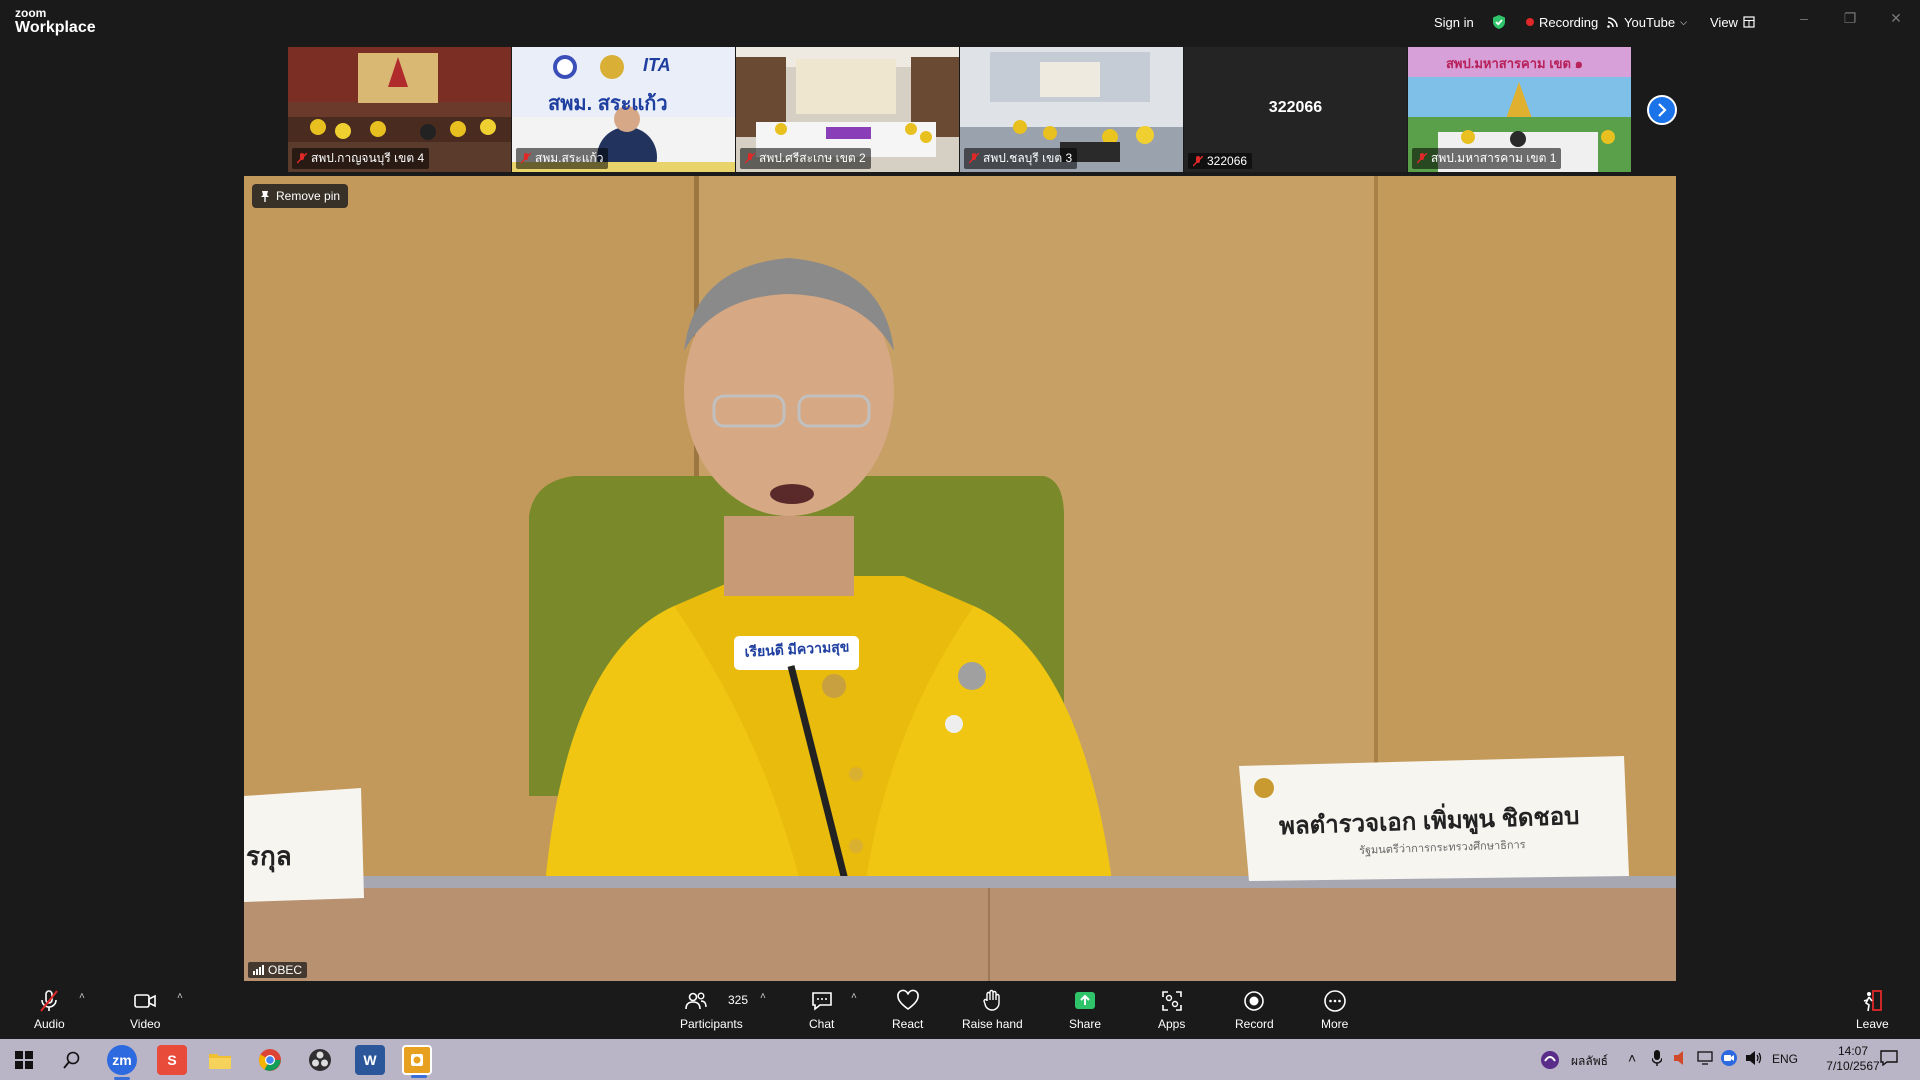 This screenshot has width=1920, height=1080. Describe the element at coordinates (370, 1060) in the screenshot. I see `word-app-icon: W` at that location.